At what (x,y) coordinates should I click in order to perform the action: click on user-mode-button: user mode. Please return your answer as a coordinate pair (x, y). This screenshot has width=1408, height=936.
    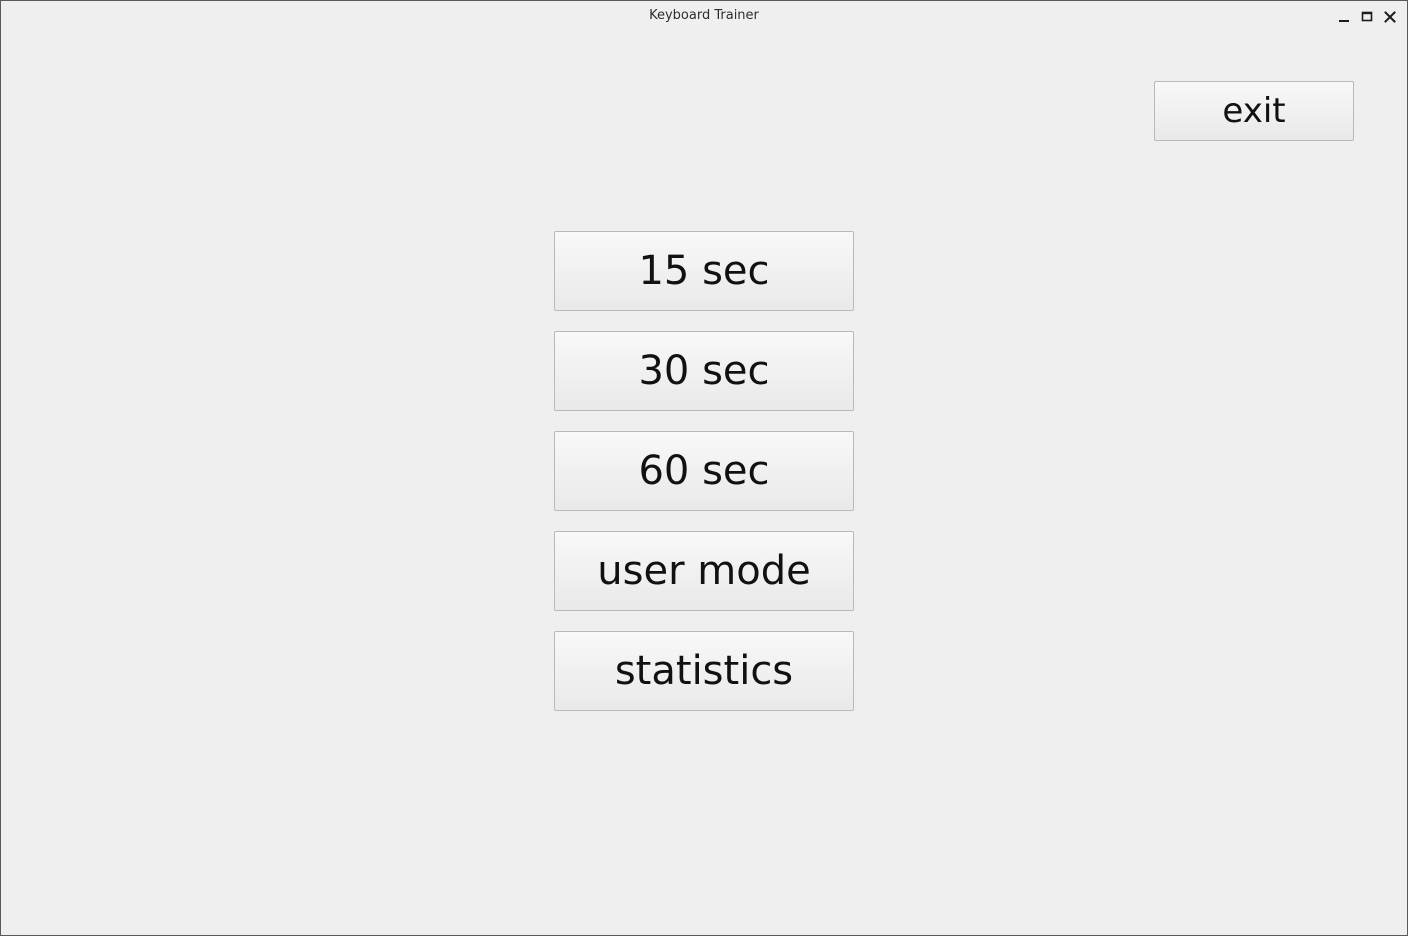
    Looking at the image, I should click on (704, 571).